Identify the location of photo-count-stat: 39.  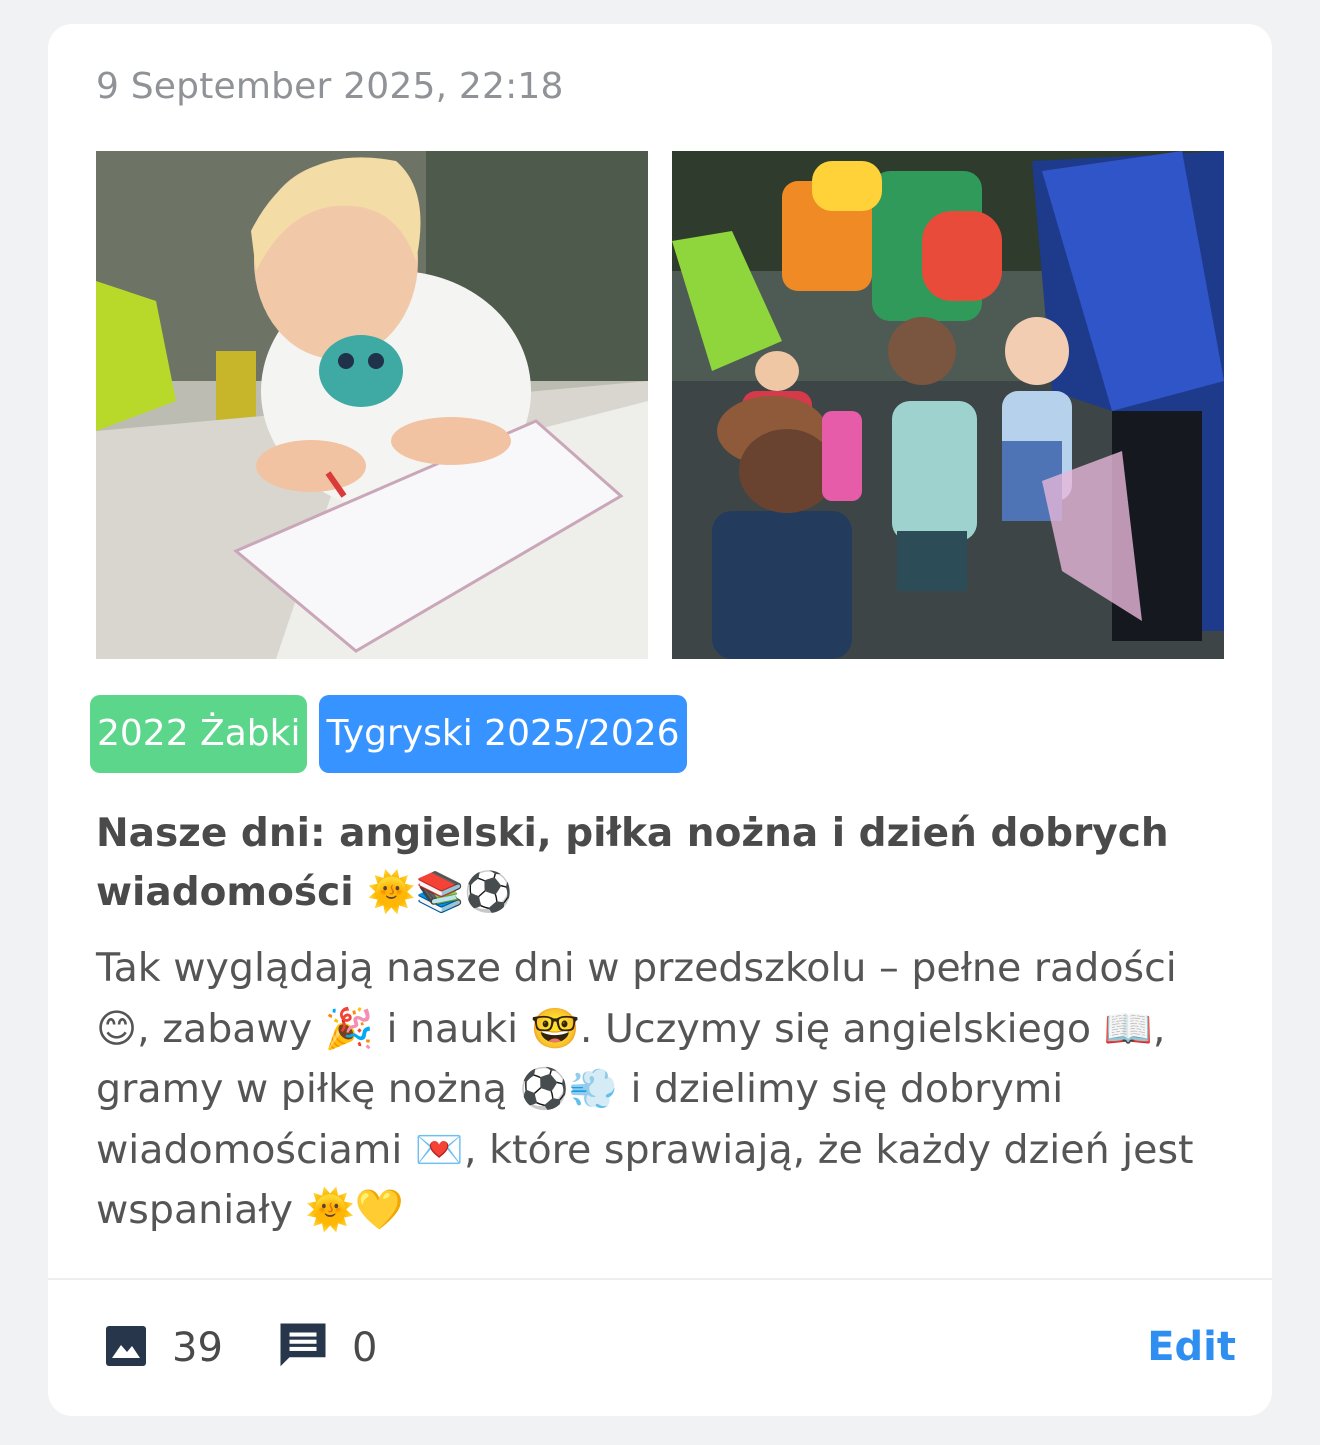
(162, 1348).